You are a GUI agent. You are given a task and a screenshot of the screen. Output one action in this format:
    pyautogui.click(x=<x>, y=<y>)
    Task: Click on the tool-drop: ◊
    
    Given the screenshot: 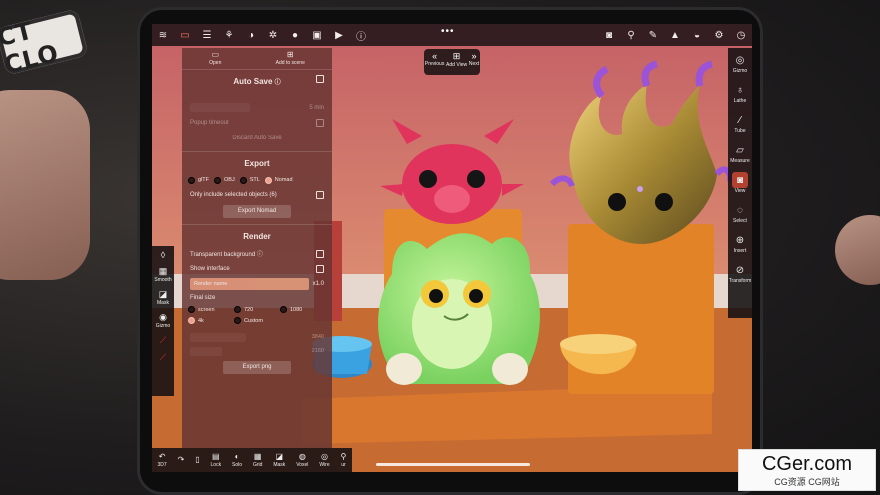 What is the action you would take?
    pyautogui.click(x=163, y=255)
    